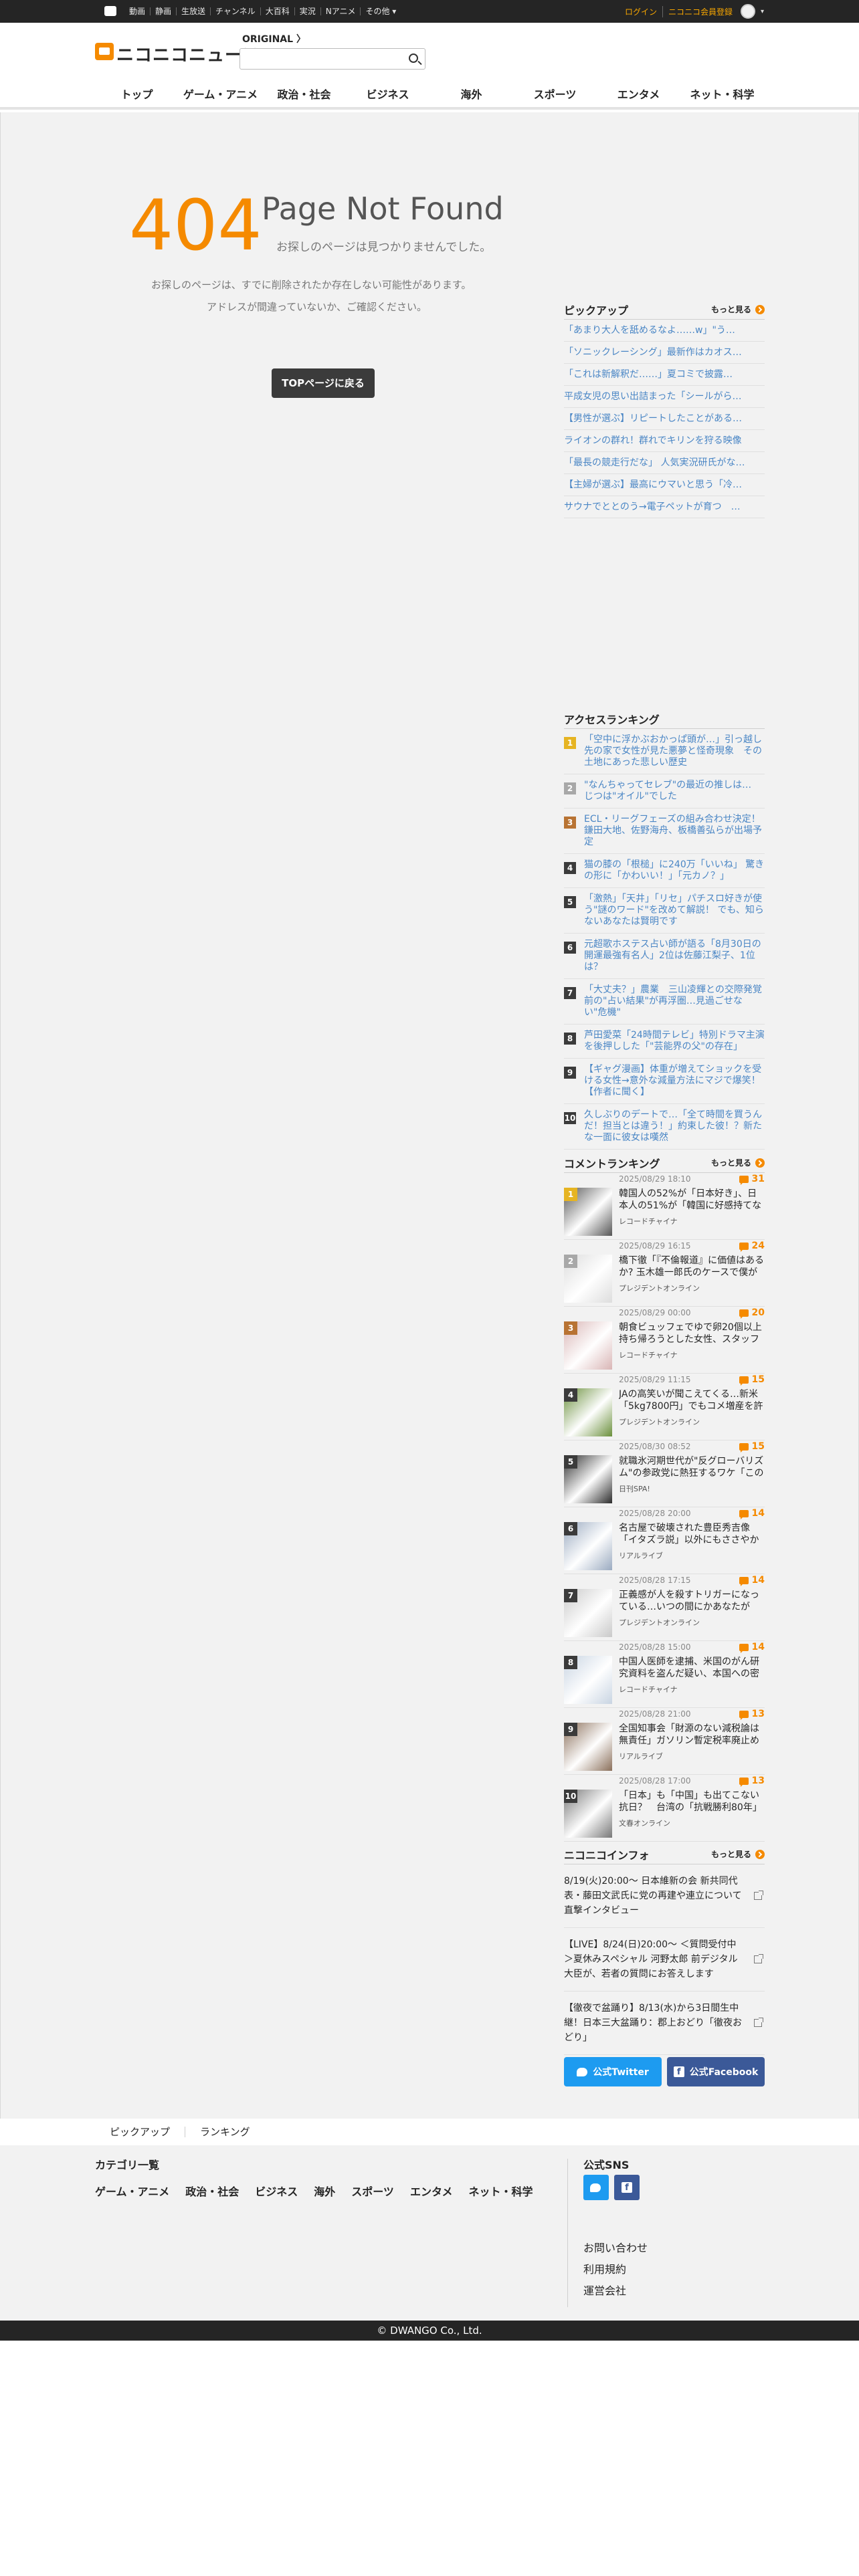 The height and width of the screenshot is (2576, 859). Describe the element at coordinates (664, 791) in the screenshot. I see `access-ranking-item: 2 "なんちゃってセレブ"の最近の推しは… じつは"オイル"でした` at that location.